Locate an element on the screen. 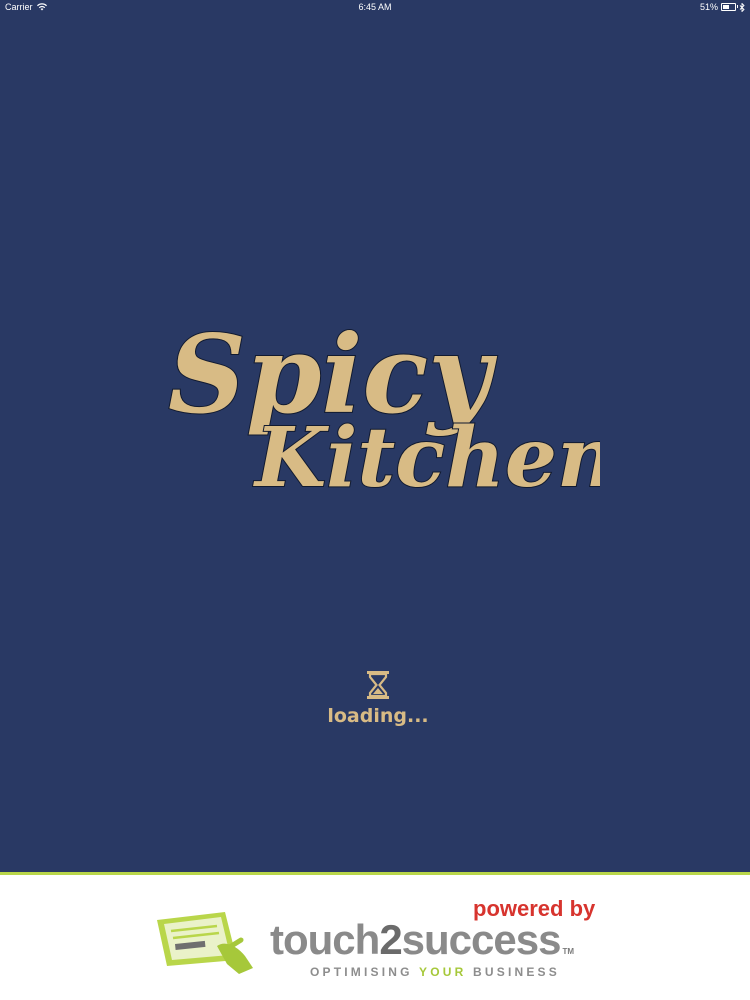 This screenshot has width=750, height=1000. bluetooth-icon is located at coordinates (742, 7).